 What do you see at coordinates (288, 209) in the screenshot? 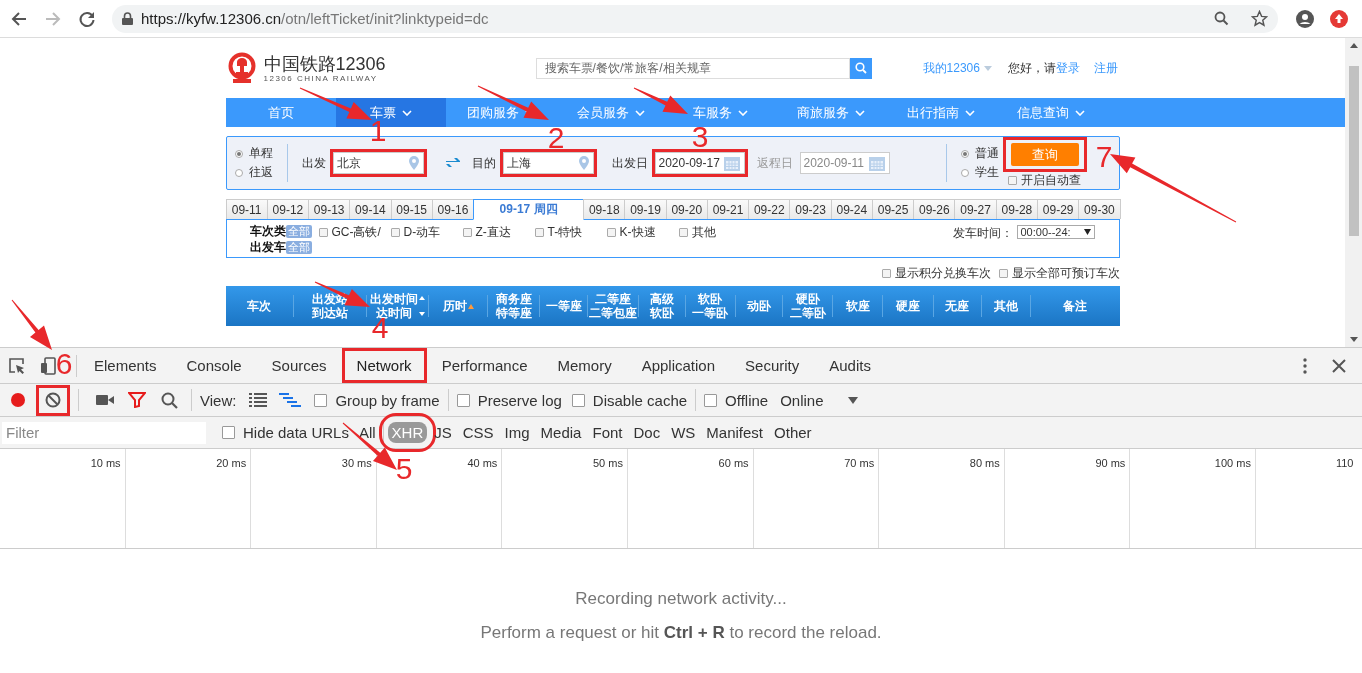
I see `date-tab: 09-12` at bounding box center [288, 209].